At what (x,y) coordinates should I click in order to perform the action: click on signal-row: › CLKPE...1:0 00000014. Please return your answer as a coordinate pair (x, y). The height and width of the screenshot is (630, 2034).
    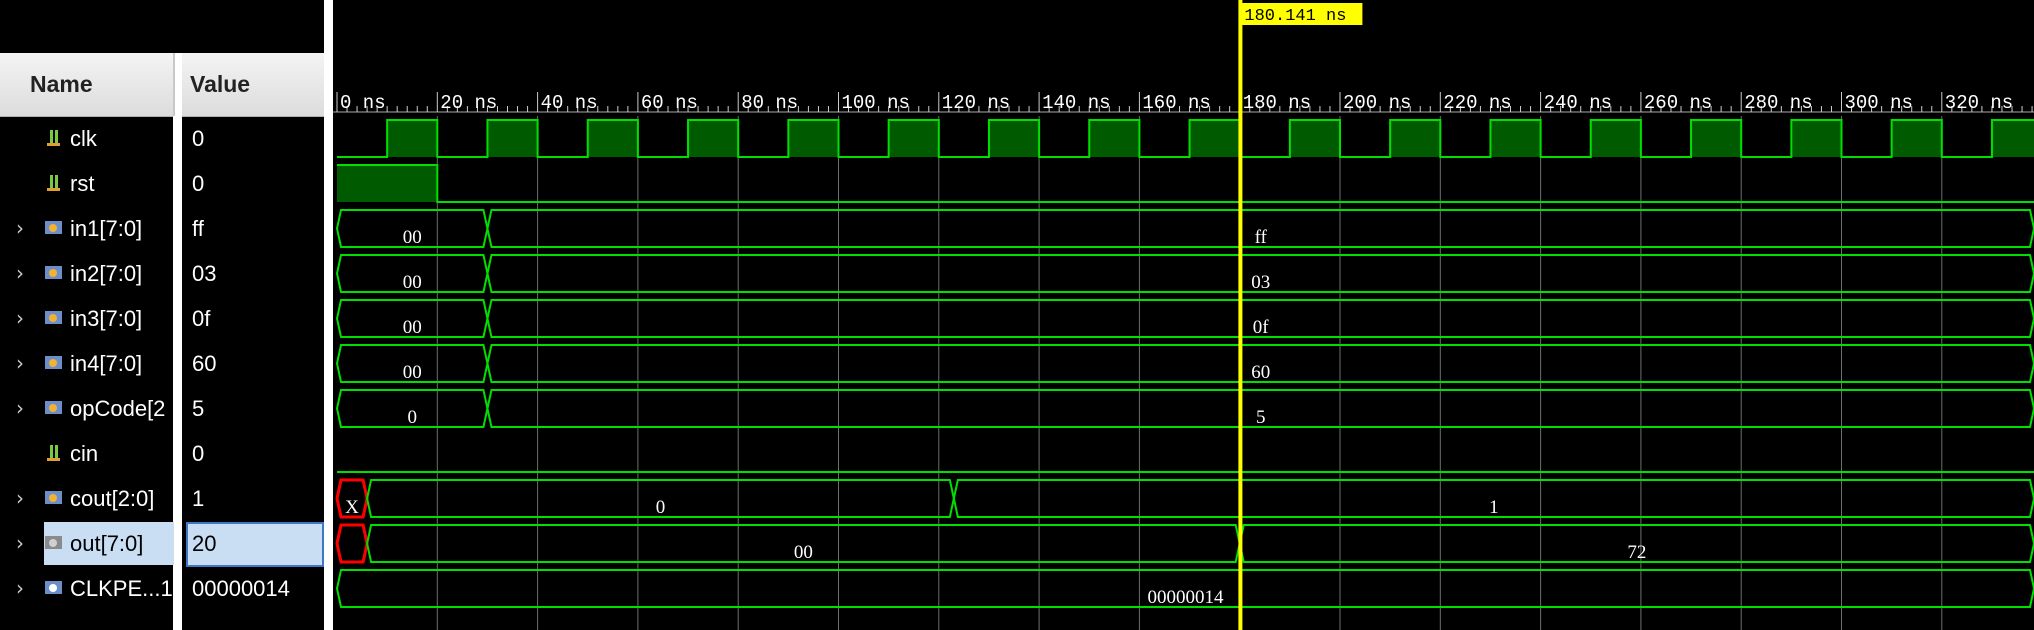
    Looking at the image, I should click on (162, 588).